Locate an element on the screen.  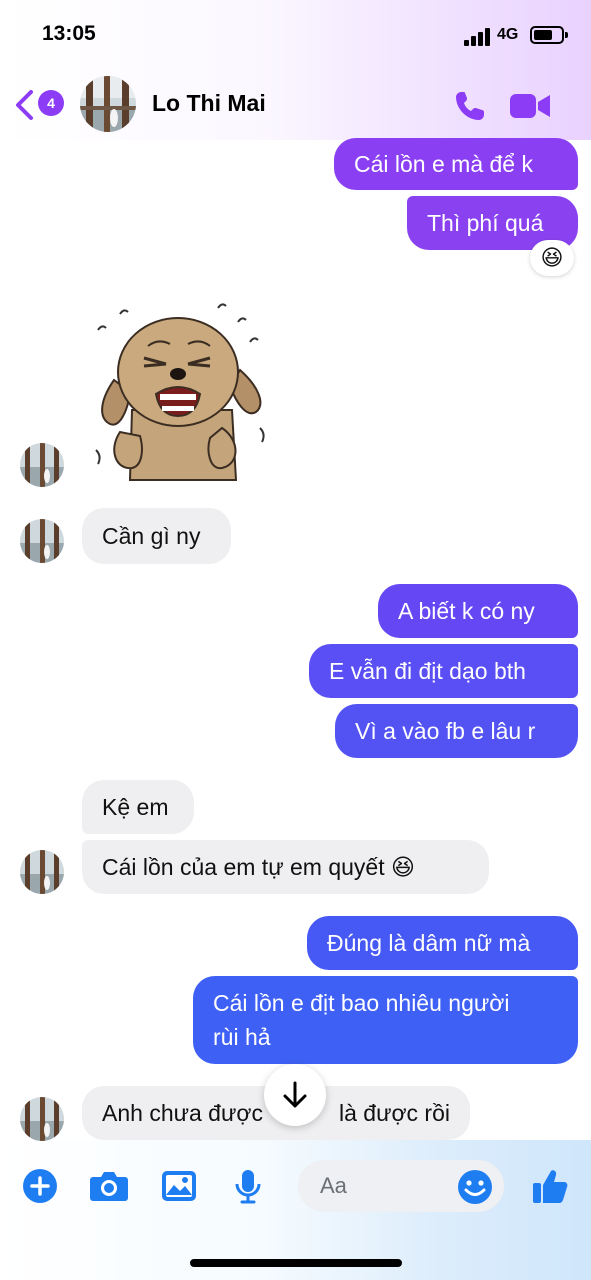
thumbs-up-icon is located at coordinates (550, 1186).